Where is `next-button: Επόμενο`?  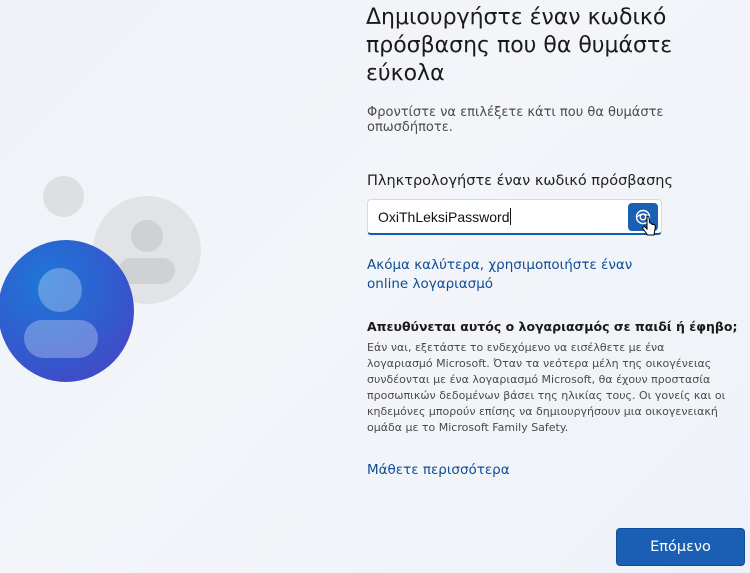
next-button: Επόμενο is located at coordinates (680, 547).